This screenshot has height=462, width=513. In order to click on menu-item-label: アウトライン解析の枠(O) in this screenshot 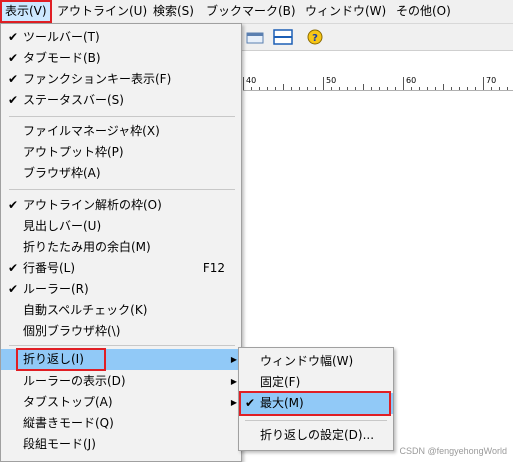, I will do `click(92, 205)`.